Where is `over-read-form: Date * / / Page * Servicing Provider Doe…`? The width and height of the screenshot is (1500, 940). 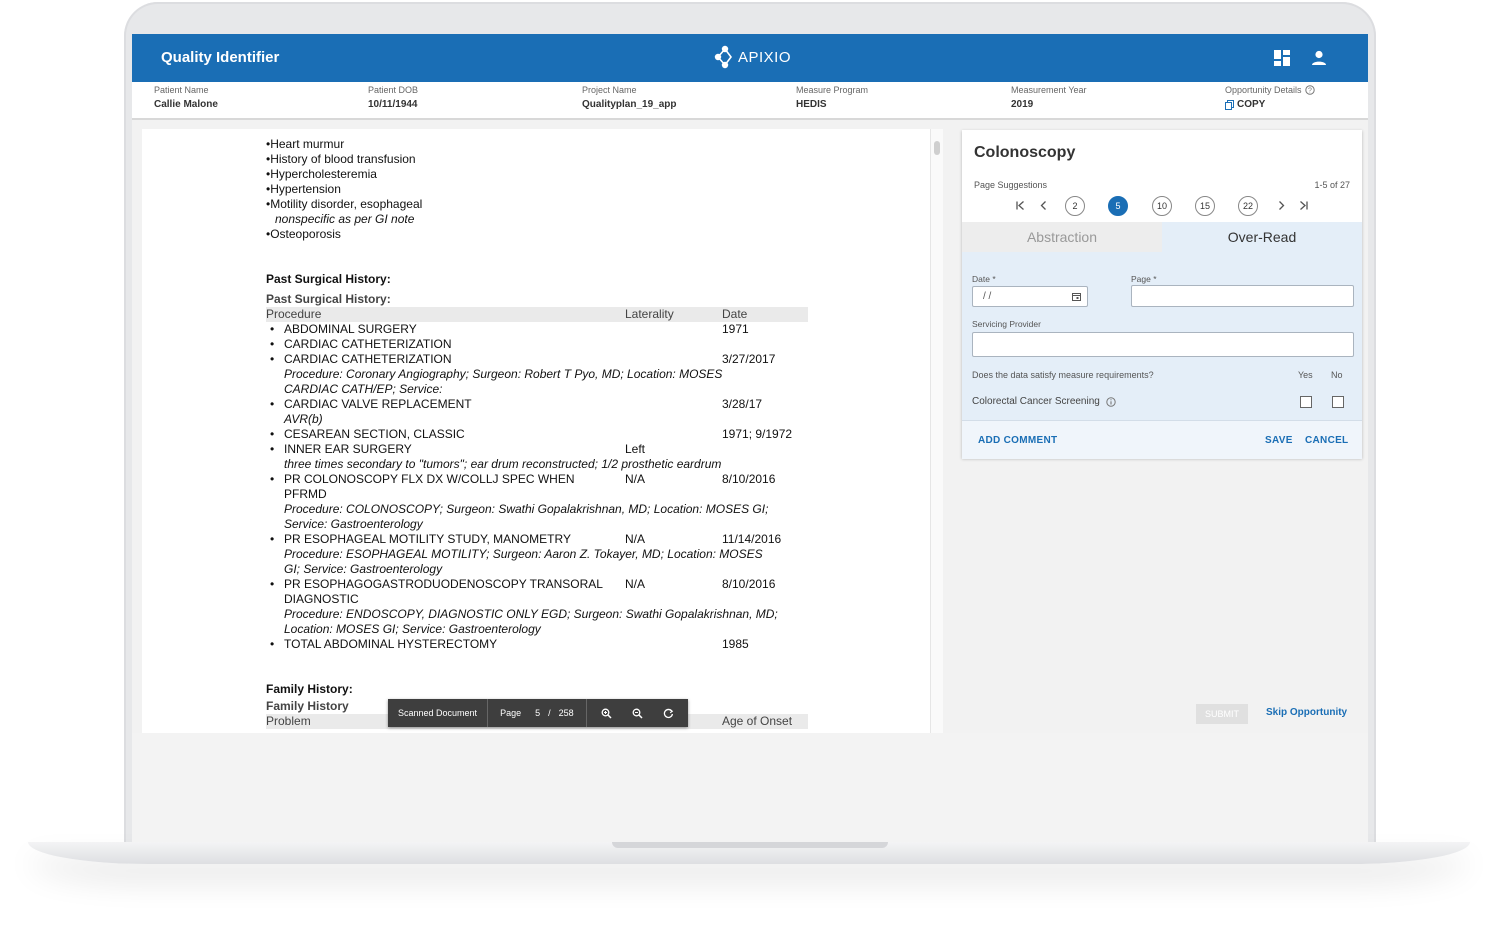
over-read-form: Date * / / Page * Servicing Provider Doe… is located at coordinates (1162, 336).